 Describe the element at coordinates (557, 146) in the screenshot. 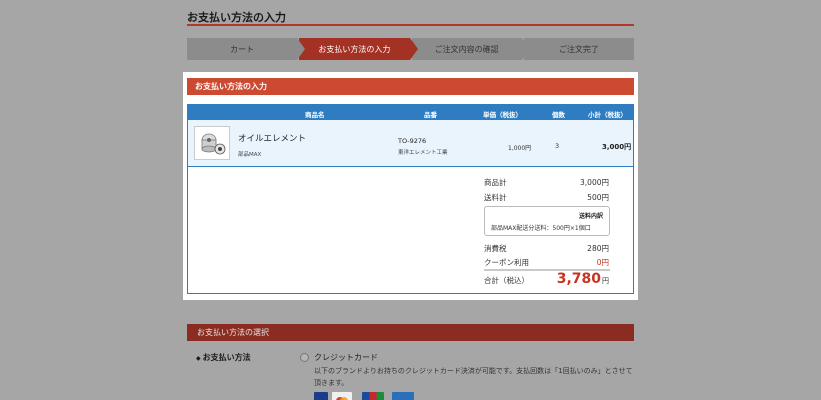

I see `quantity: 3` at that location.